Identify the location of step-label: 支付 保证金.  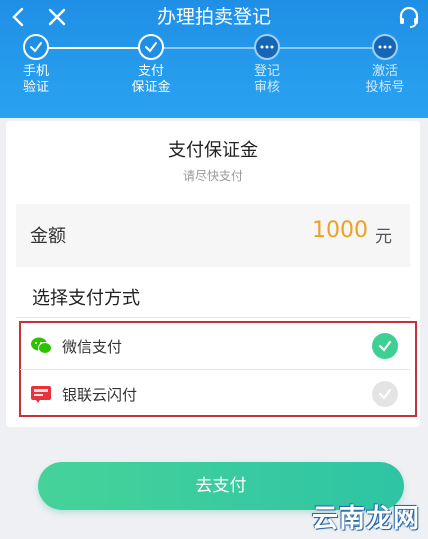
(151, 79).